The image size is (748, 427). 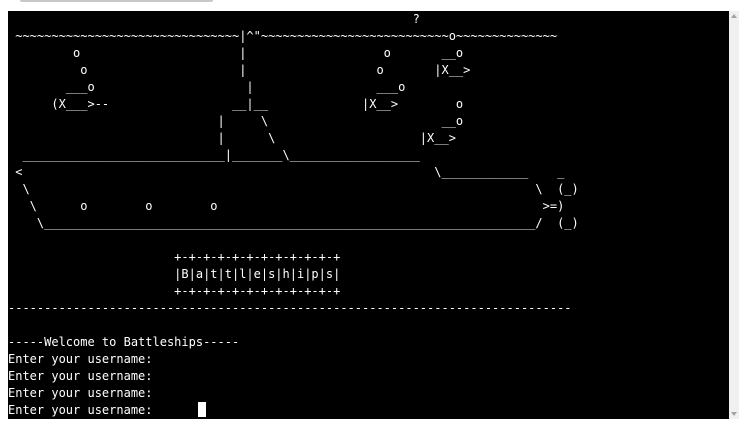 What do you see at coordinates (232, 138) in the screenshot?
I see `ascii-art-line: | \ |X__>` at bounding box center [232, 138].